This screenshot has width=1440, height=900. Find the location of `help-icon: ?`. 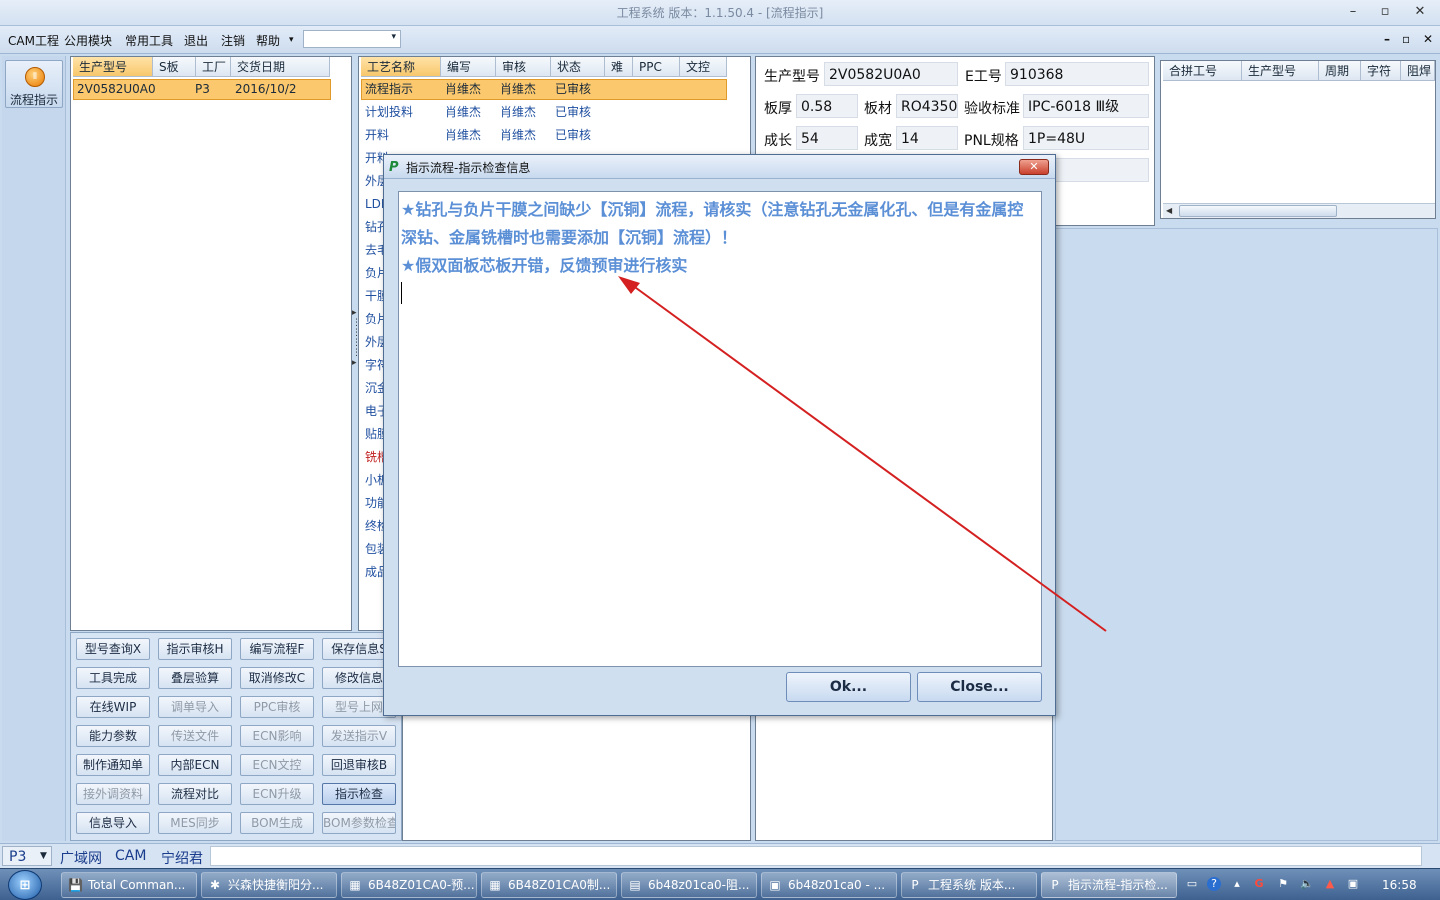

help-icon: ? is located at coordinates (1214, 884).